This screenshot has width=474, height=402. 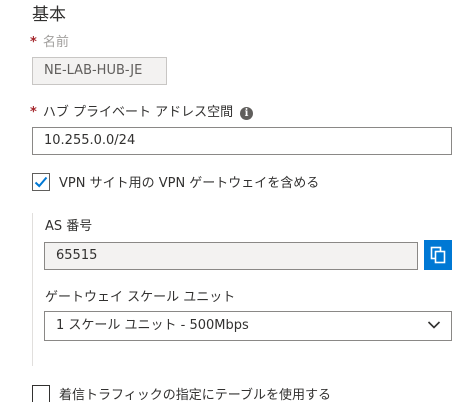 What do you see at coordinates (99, 71) in the screenshot?
I see `name-field: NE-LAB-HUB-JE` at bounding box center [99, 71].